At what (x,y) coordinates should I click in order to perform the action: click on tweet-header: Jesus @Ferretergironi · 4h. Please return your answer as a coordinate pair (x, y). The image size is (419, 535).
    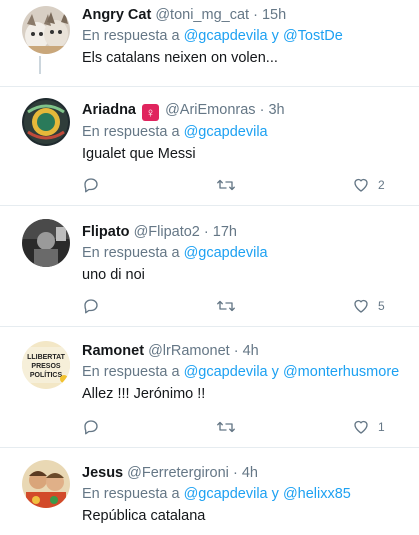
    Looking at the image, I should click on (246, 473).